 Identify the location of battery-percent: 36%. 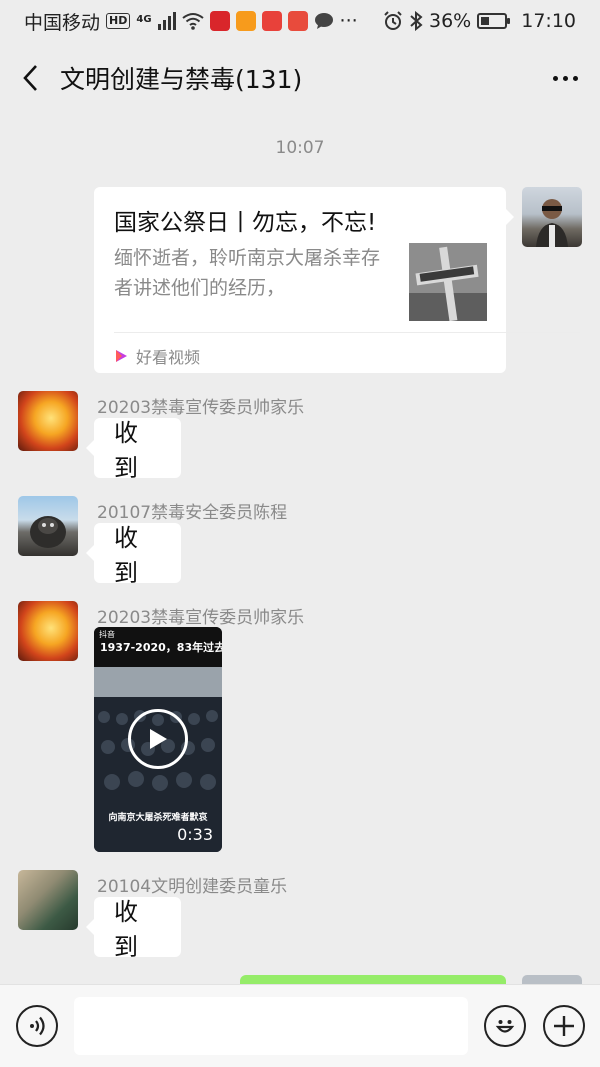
(450, 21).